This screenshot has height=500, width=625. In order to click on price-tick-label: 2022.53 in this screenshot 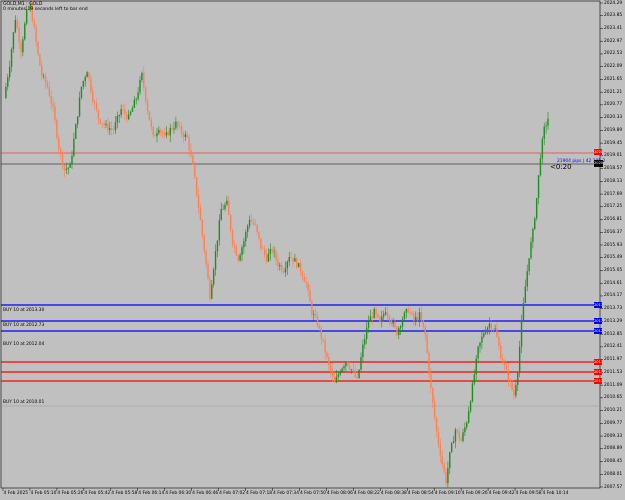, I will do `click(613, 54)`.